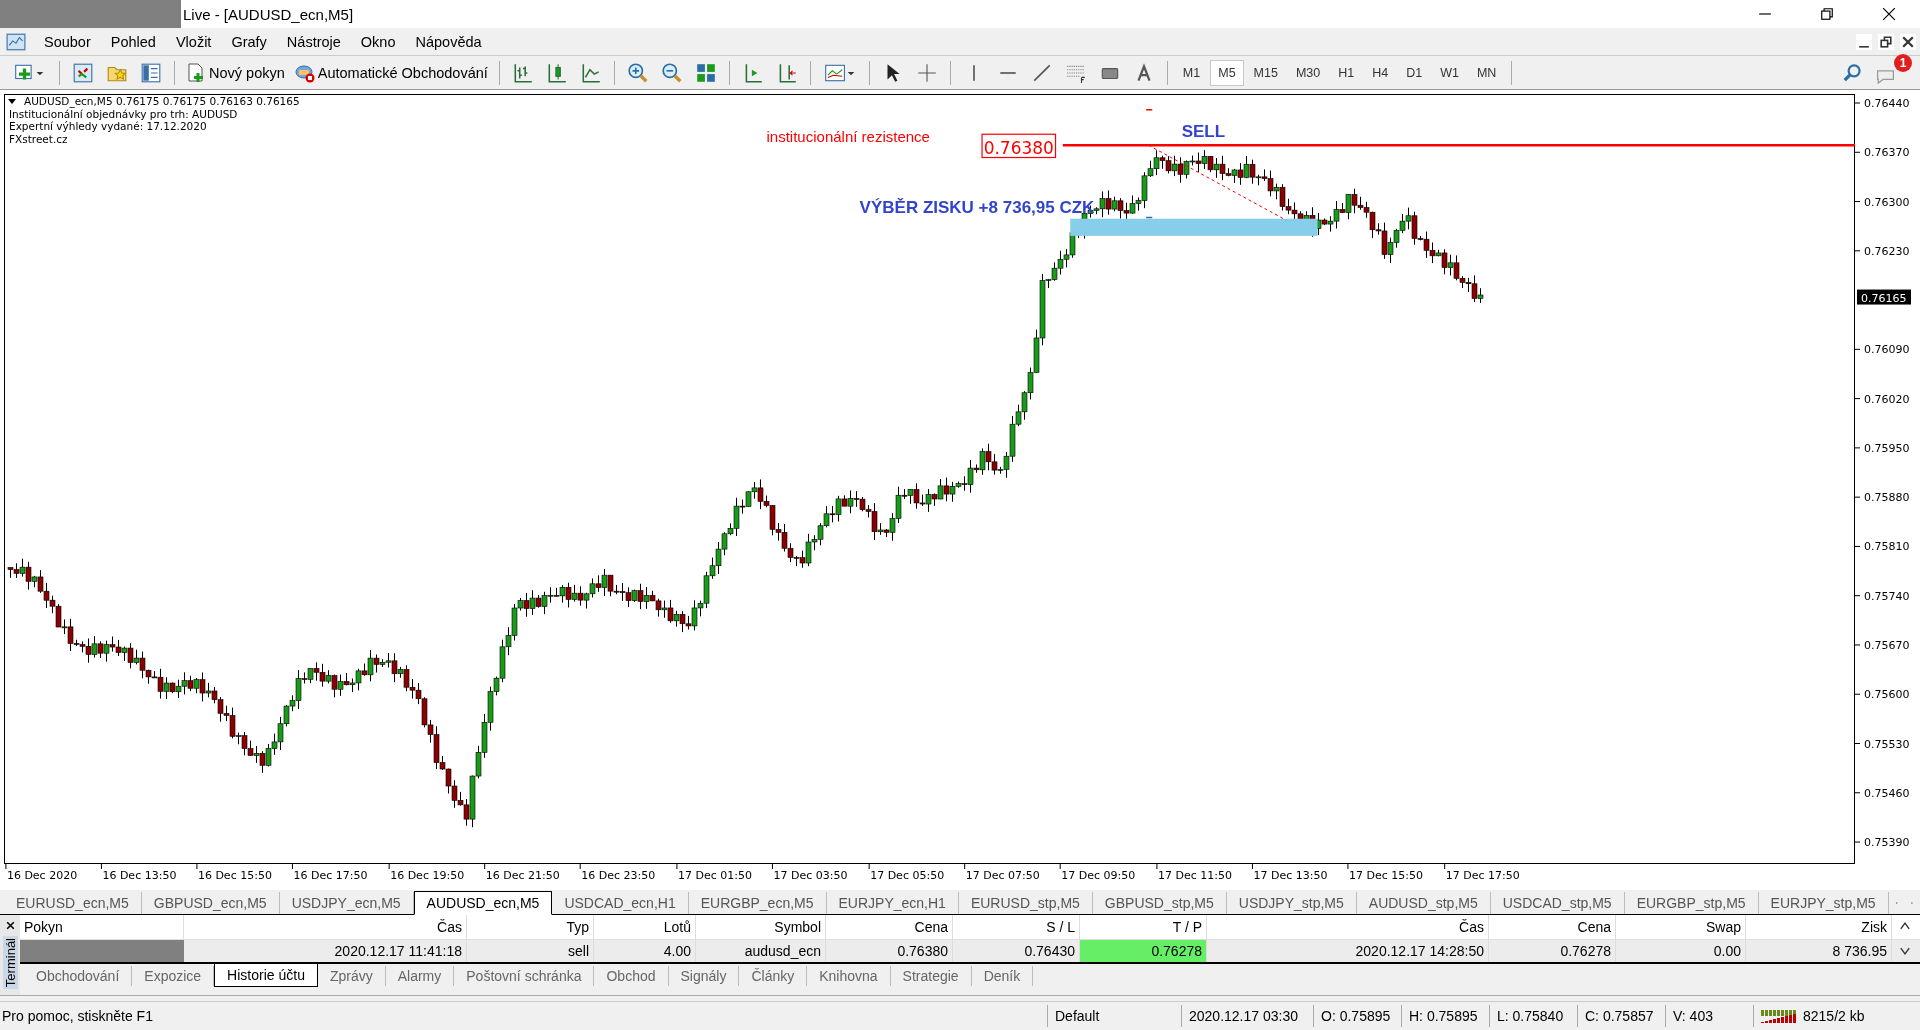 This screenshot has width=1920, height=1030. Describe the element at coordinates (1016, 927) in the screenshot. I see `column-header: S / L` at that location.